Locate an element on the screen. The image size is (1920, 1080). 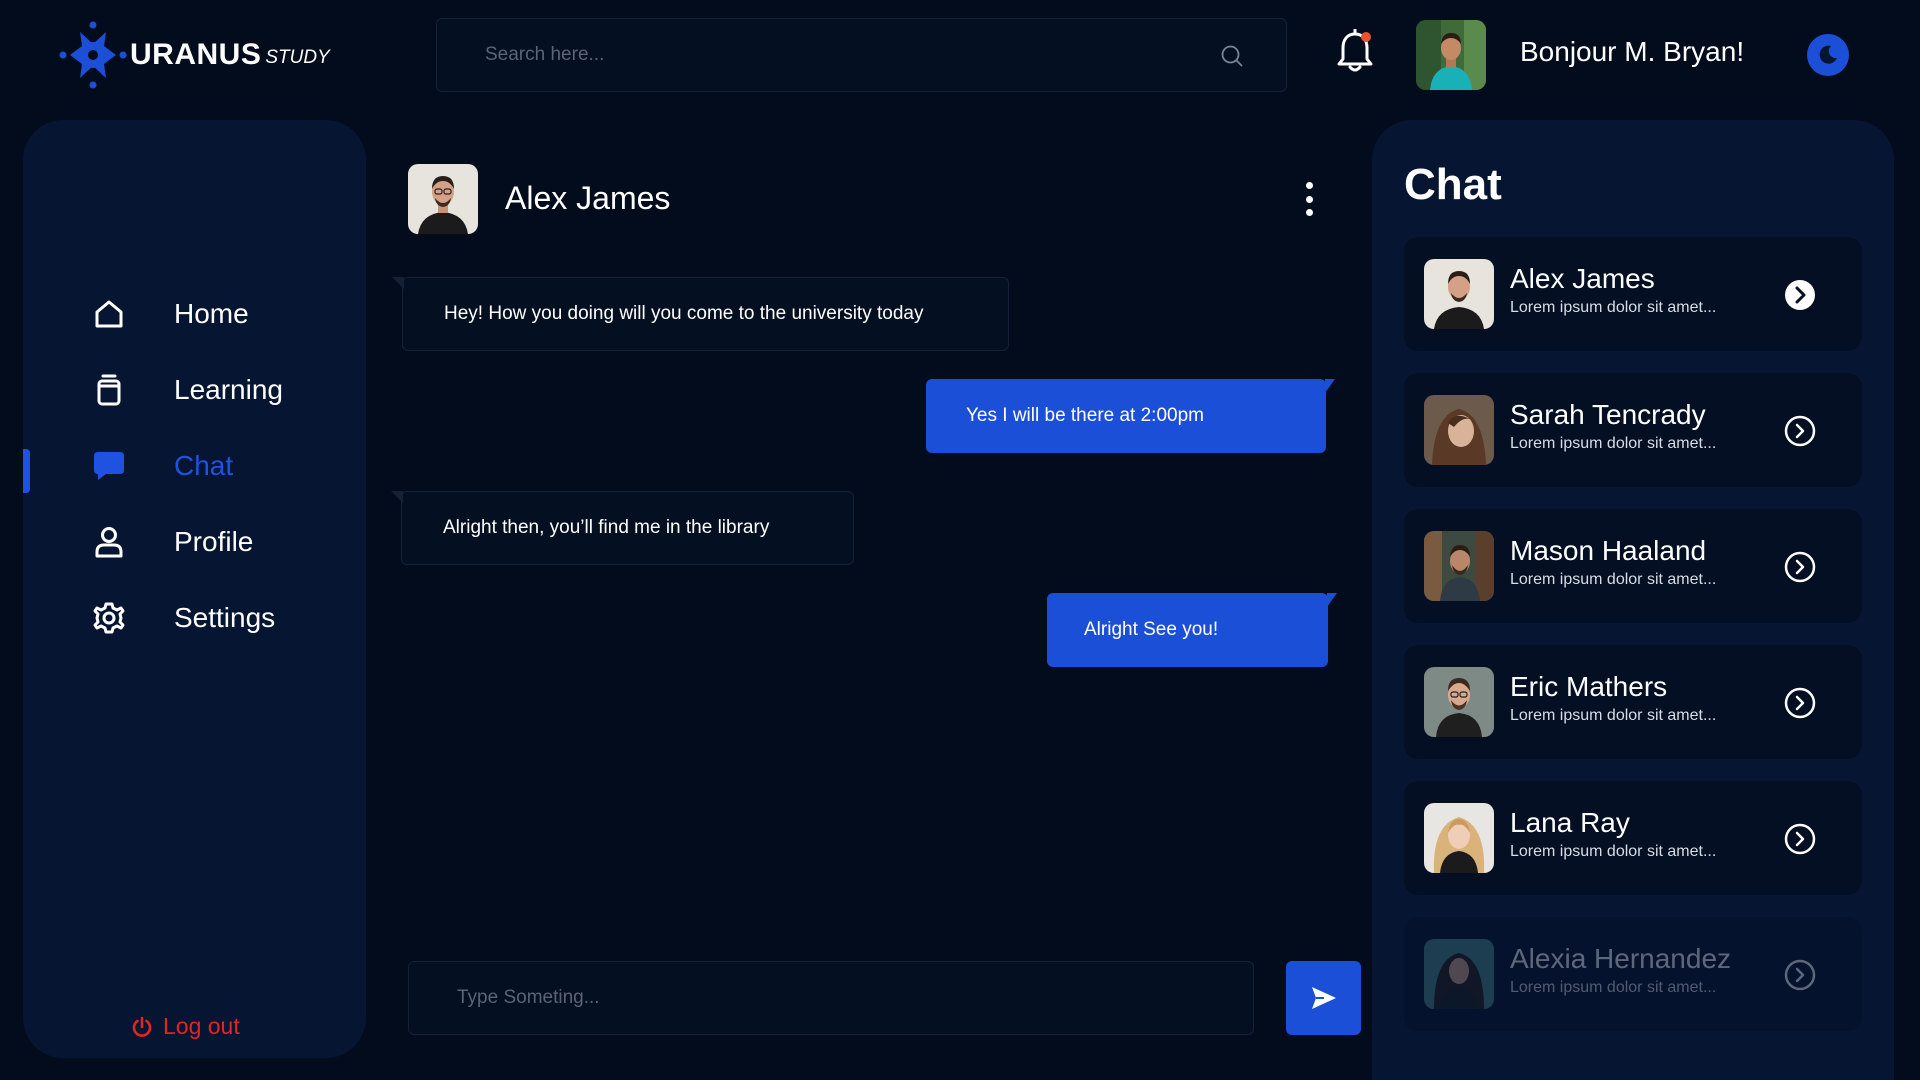
sidebar-item-home: Home is located at coordinates (194, 314).